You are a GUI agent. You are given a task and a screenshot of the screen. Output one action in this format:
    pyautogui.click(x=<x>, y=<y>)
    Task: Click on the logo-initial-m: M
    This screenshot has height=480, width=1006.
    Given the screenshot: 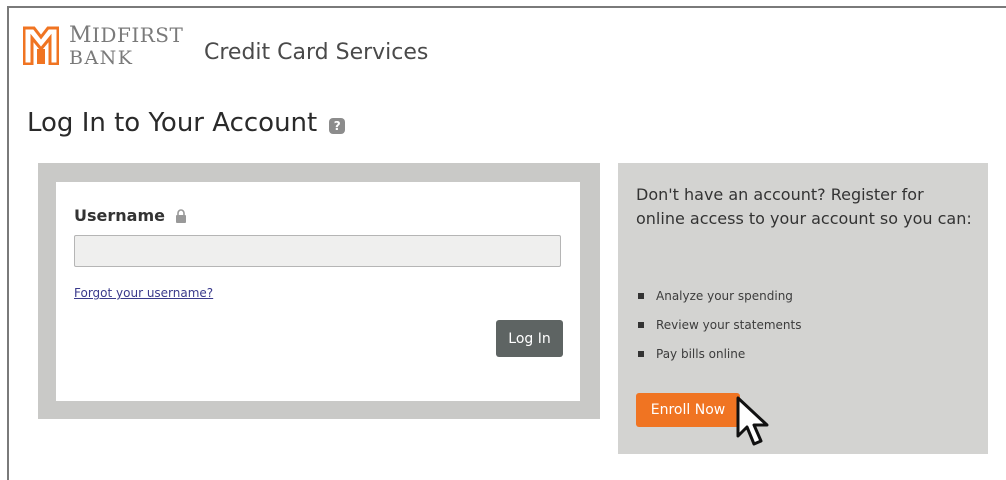 What is the action you would take?
    pyautogui.click(x=81, y=35)
    